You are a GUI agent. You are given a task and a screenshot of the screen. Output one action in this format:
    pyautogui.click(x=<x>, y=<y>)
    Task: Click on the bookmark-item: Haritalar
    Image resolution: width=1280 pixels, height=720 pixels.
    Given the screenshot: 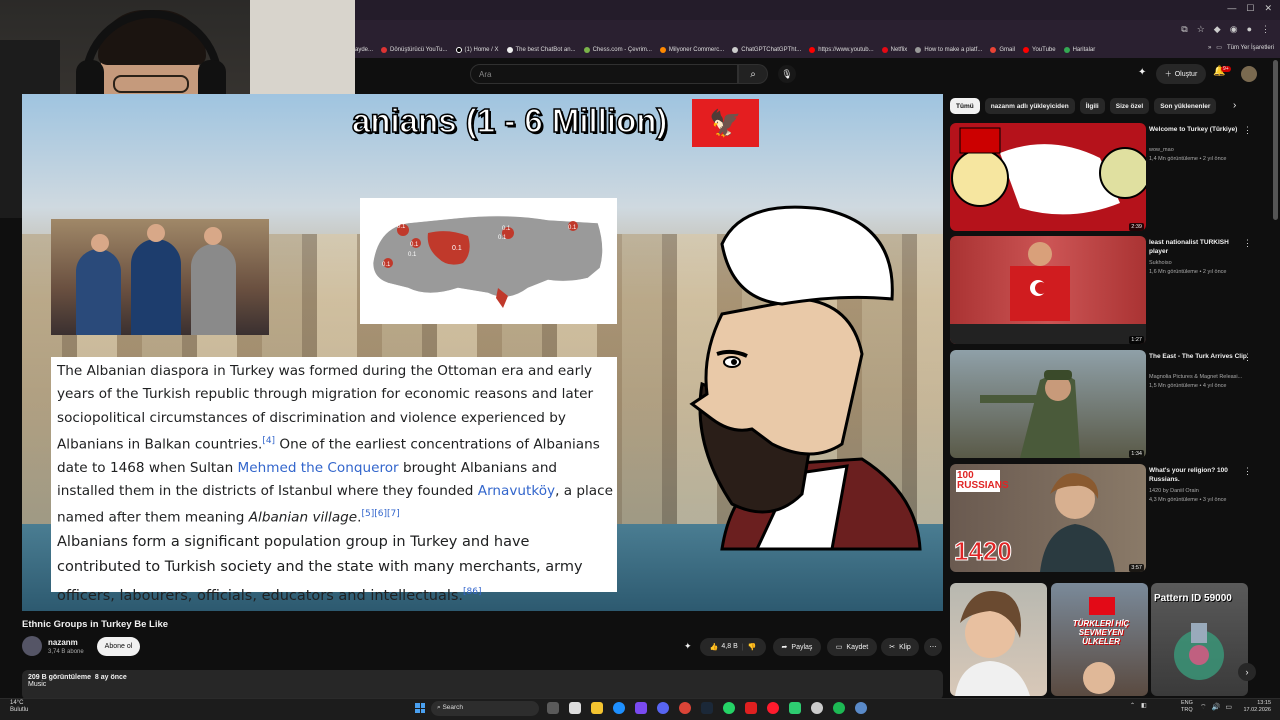 What is the action you would take?
    pyautogui.click(x=1079, y=50)
    